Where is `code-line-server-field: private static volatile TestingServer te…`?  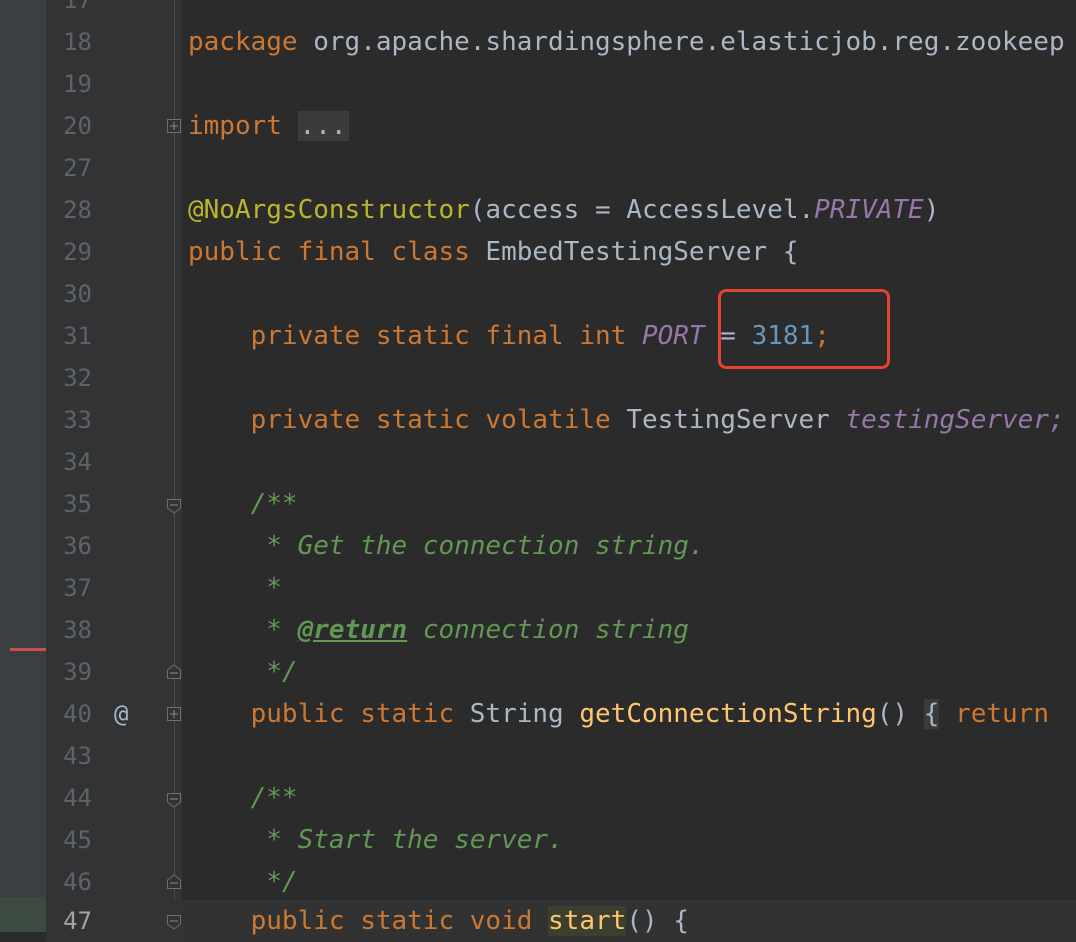 code-line-server-field: private static volatile TestingServer te… is located at coordinates (632, 420).